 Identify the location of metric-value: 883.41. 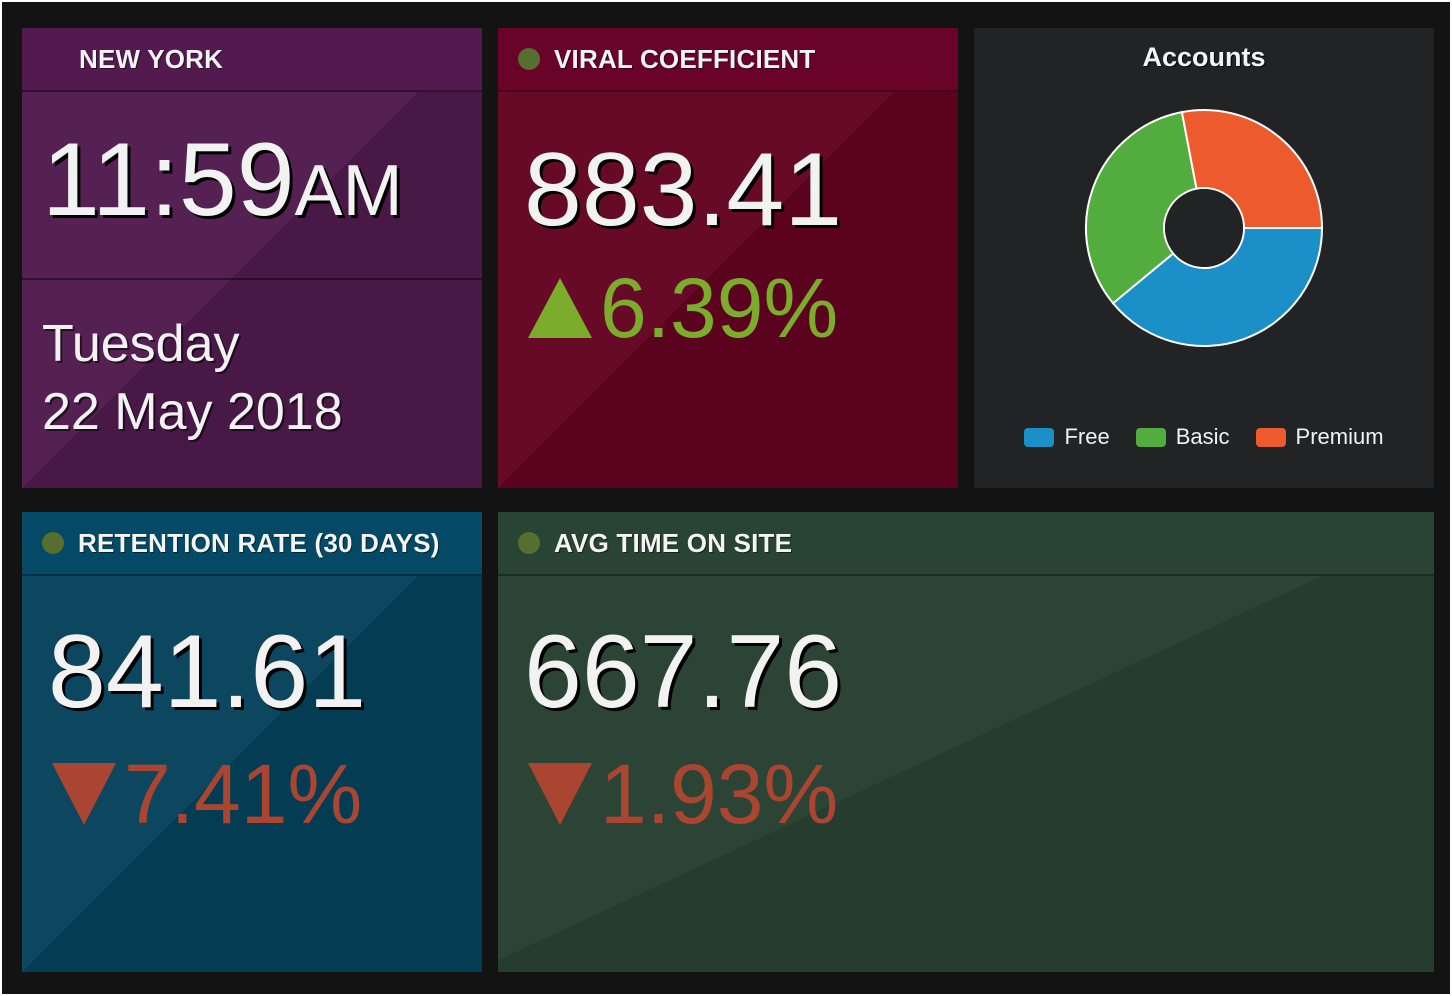
(683, 190).